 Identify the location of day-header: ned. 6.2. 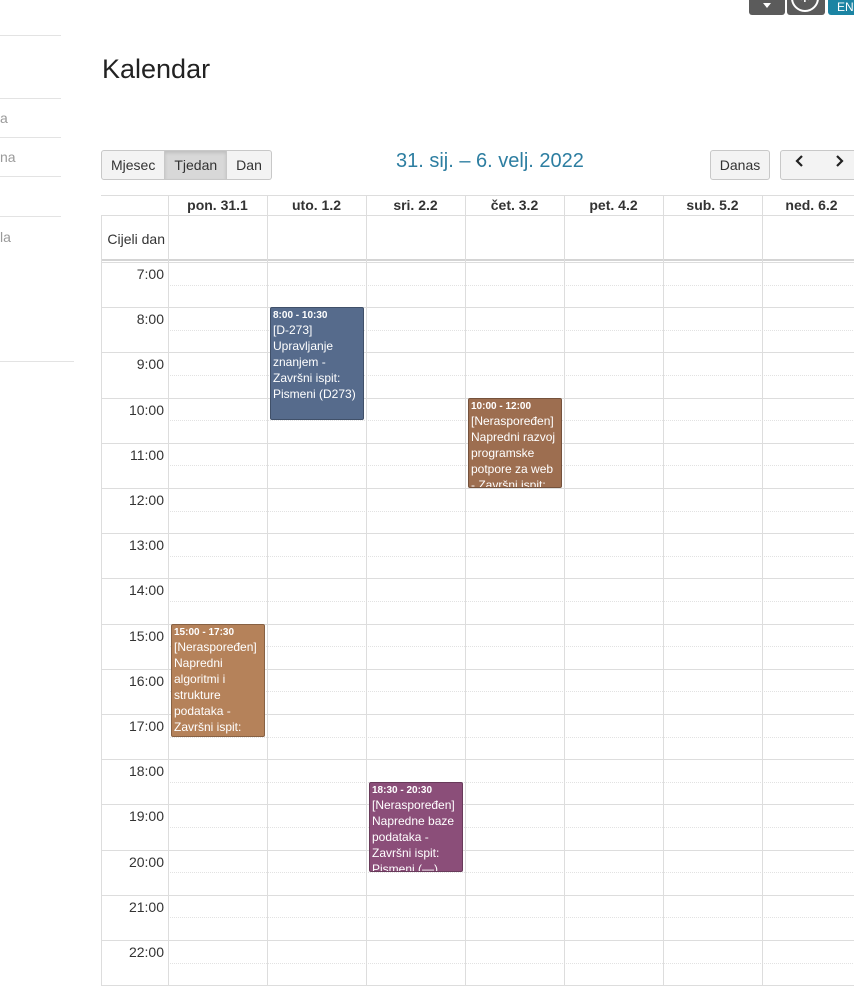
(811, 205).